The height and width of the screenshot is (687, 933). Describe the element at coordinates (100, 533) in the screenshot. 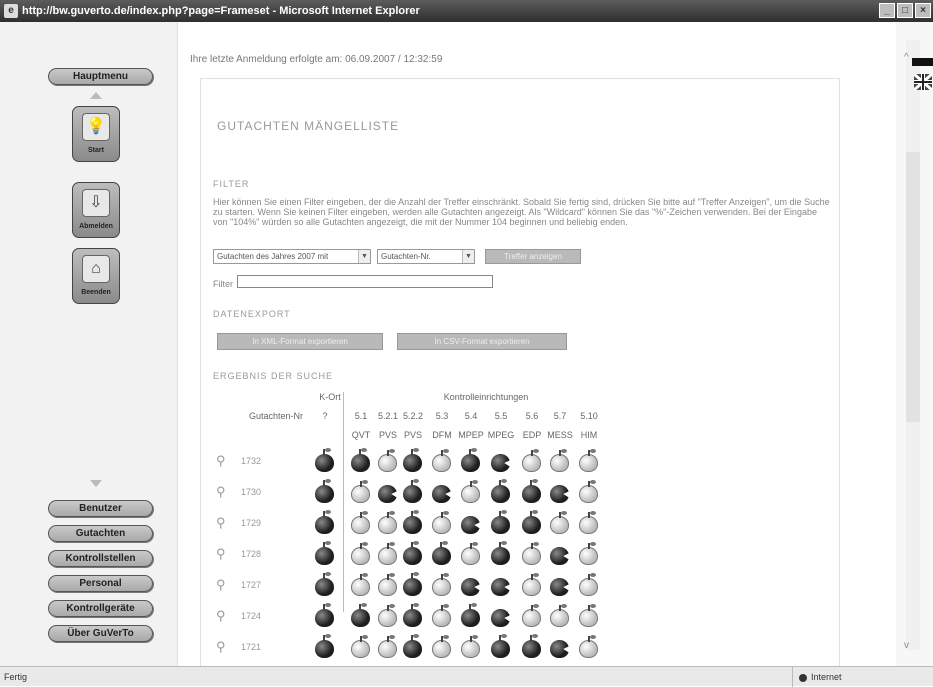

I see `menu-gutachten: Gutachten` at that location.